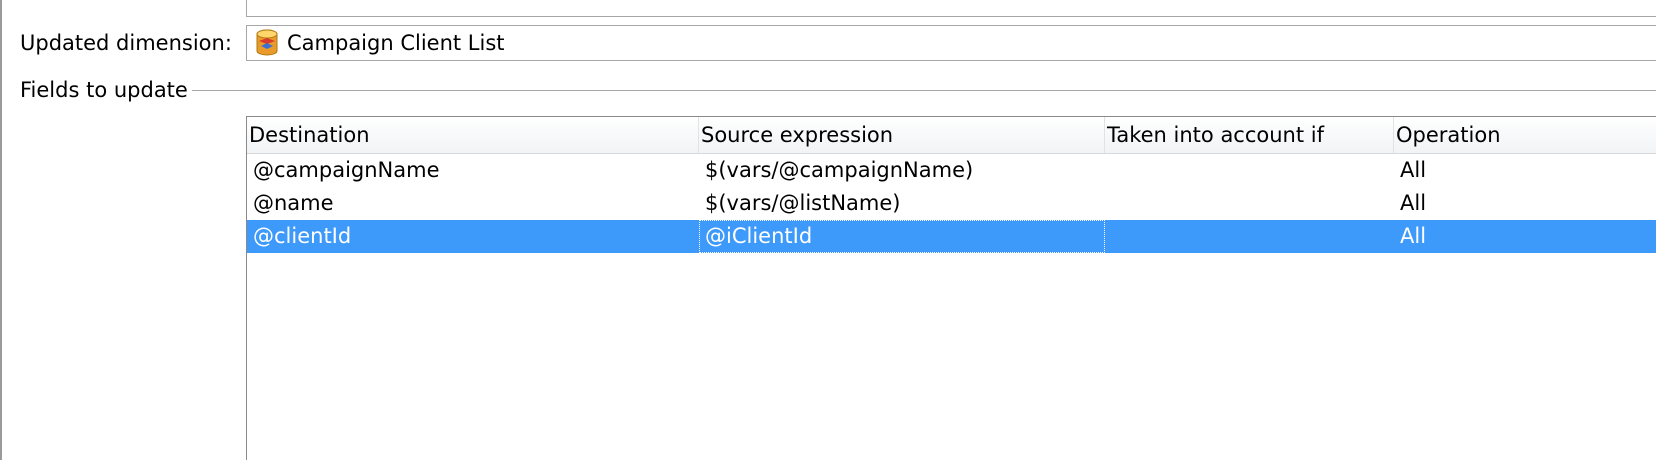 This screenshot has width=1656, height=460. Describe the element at coordinates (396, 43) in the screenshot. I see `updated-dimension-value: Campaign Client List` at that location.